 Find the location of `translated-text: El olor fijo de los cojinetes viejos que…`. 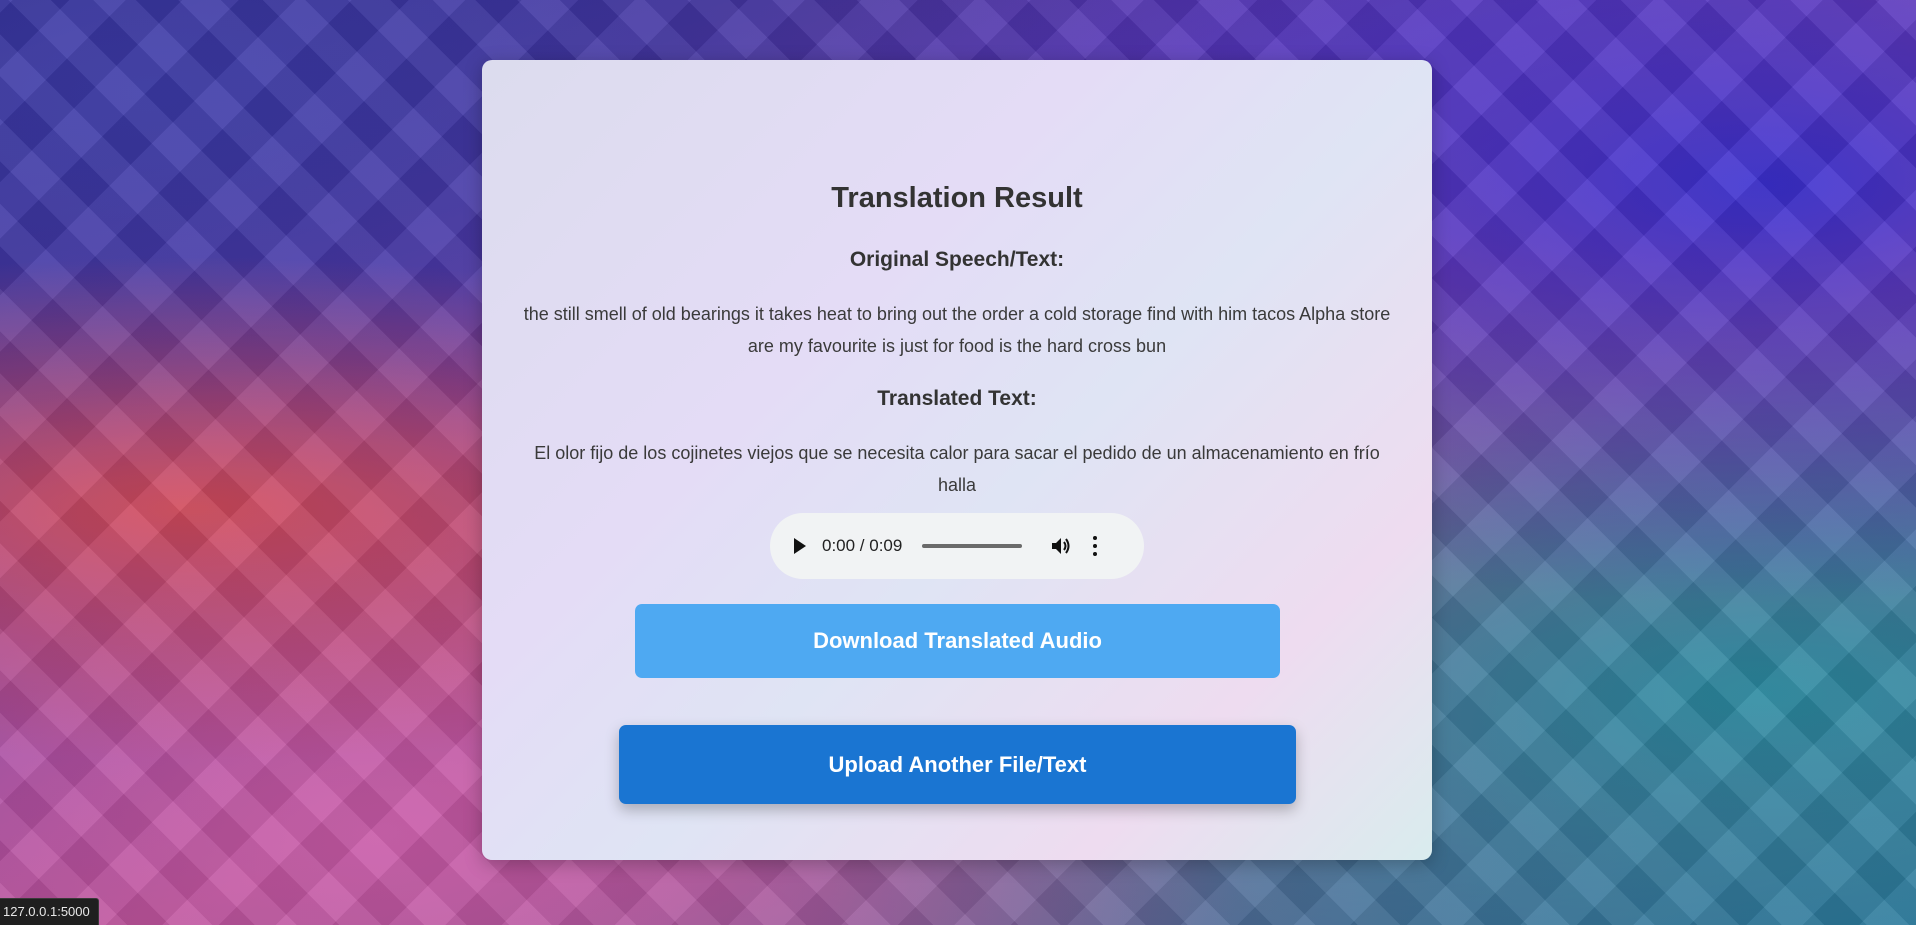

translated-text: El olor fijo de los cojinetes viejos que… is located at coordinates (957, 469).